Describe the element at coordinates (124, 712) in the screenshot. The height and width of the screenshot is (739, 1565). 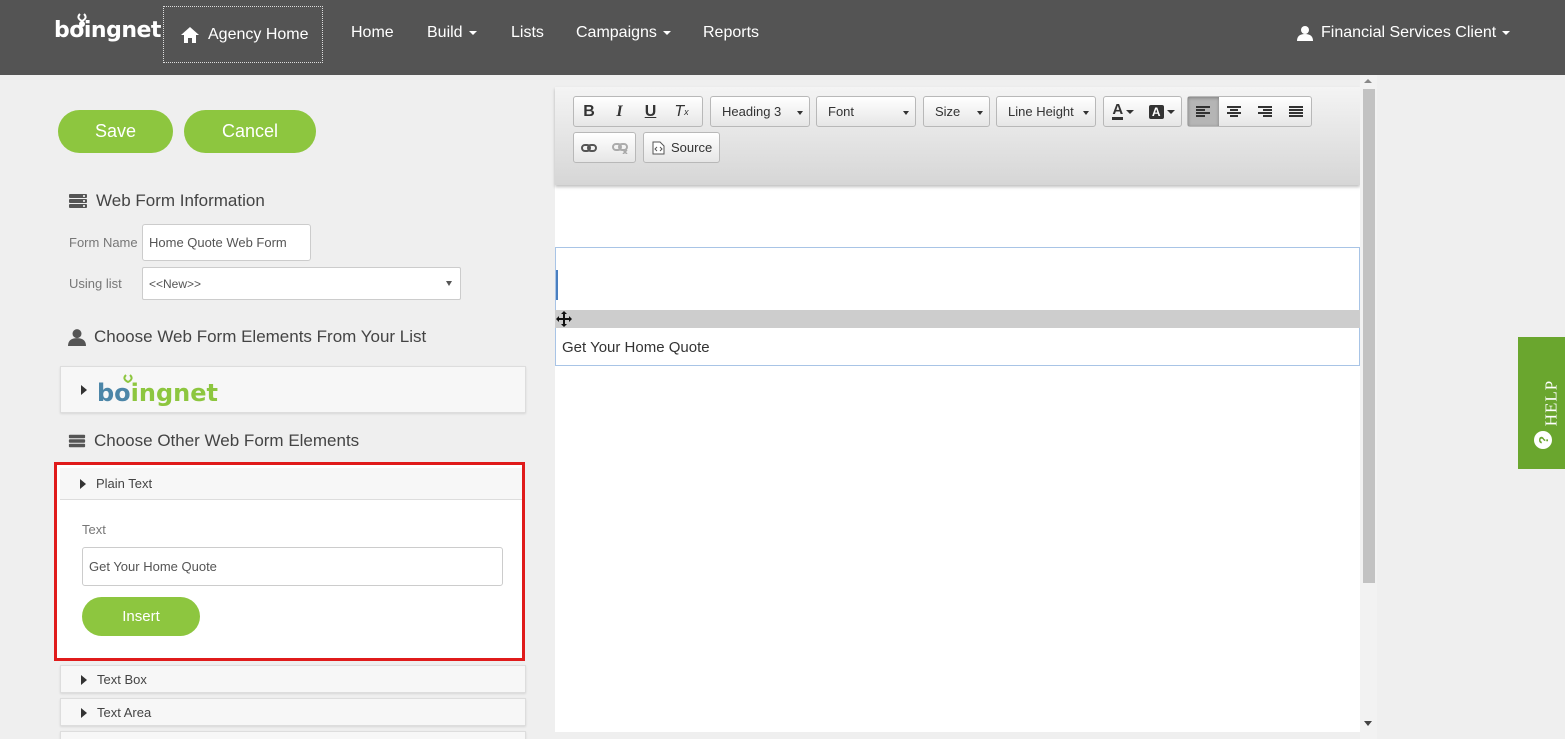
I see `text-area-label: Text Area` at that location.